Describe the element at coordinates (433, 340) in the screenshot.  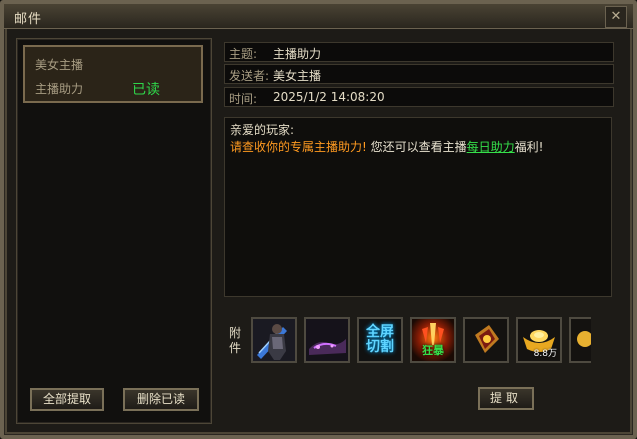
I see `attachment-slot-4: 狂暴` at that location.